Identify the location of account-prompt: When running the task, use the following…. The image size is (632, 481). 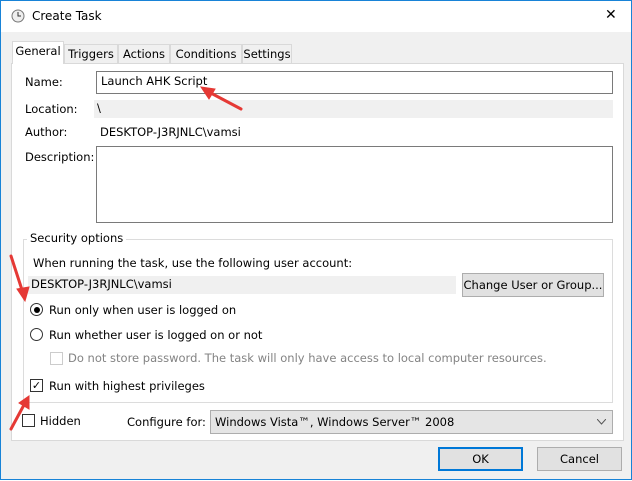
(193, 263).